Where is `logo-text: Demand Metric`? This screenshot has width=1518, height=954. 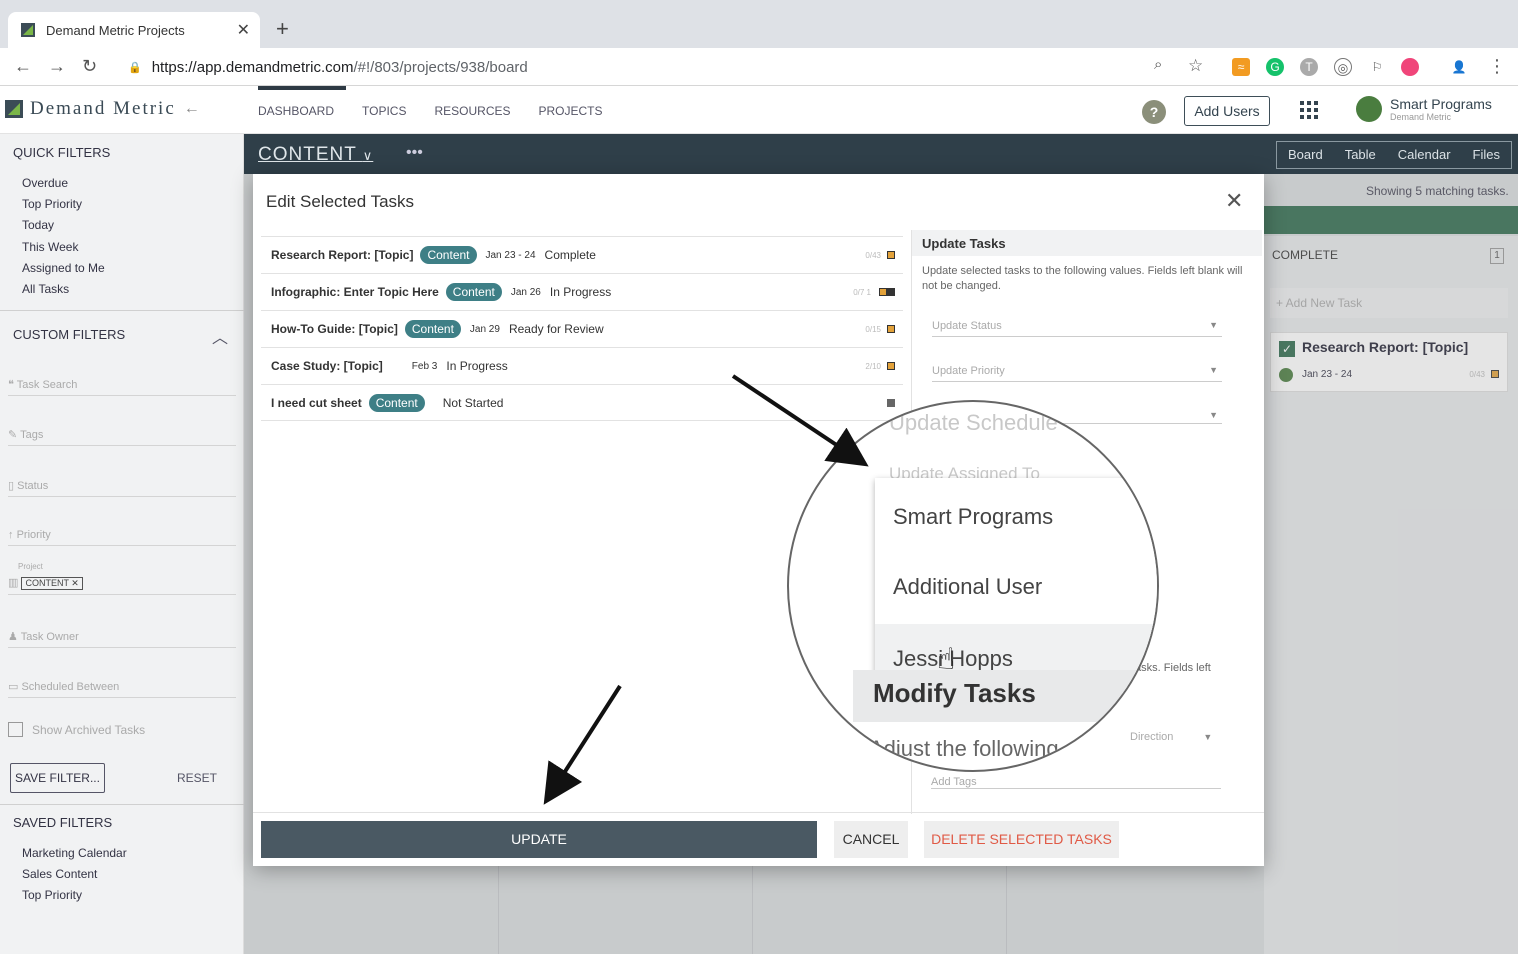
logo-text: Demand Metric is located at coordinates (103, 108).